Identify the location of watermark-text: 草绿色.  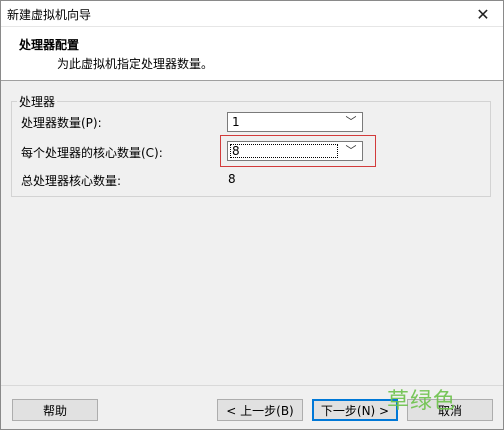
(422, 401).